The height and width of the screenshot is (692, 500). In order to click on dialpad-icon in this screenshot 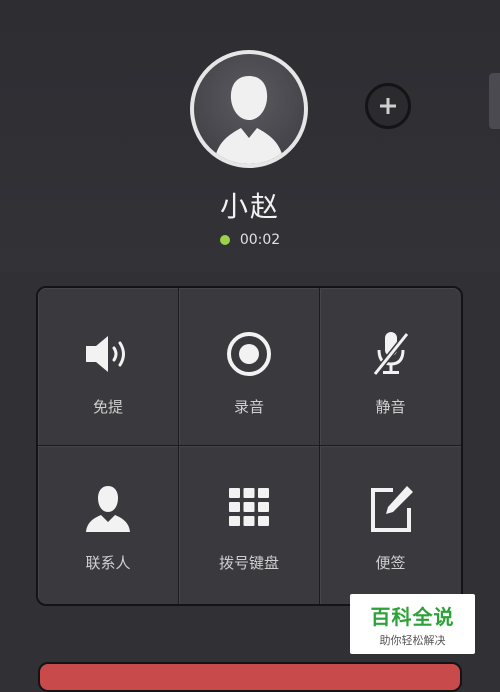, I will do `click(249, 507)`.